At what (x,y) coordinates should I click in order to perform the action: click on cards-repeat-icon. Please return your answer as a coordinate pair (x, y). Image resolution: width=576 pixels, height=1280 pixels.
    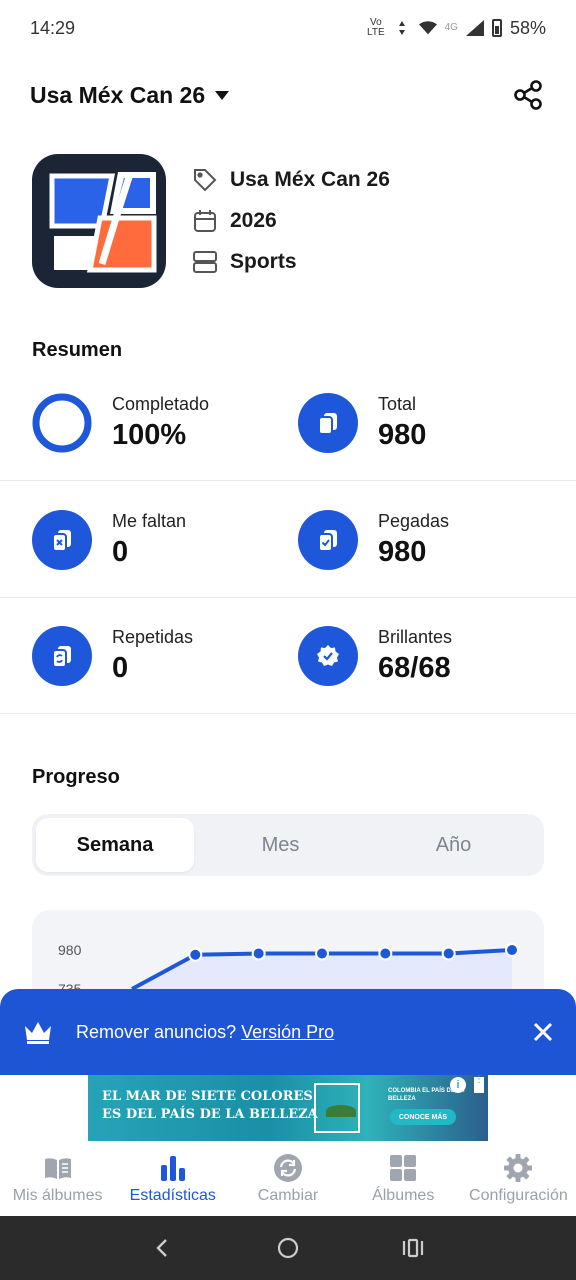
    Looking at the image, I should click on (62, 656).